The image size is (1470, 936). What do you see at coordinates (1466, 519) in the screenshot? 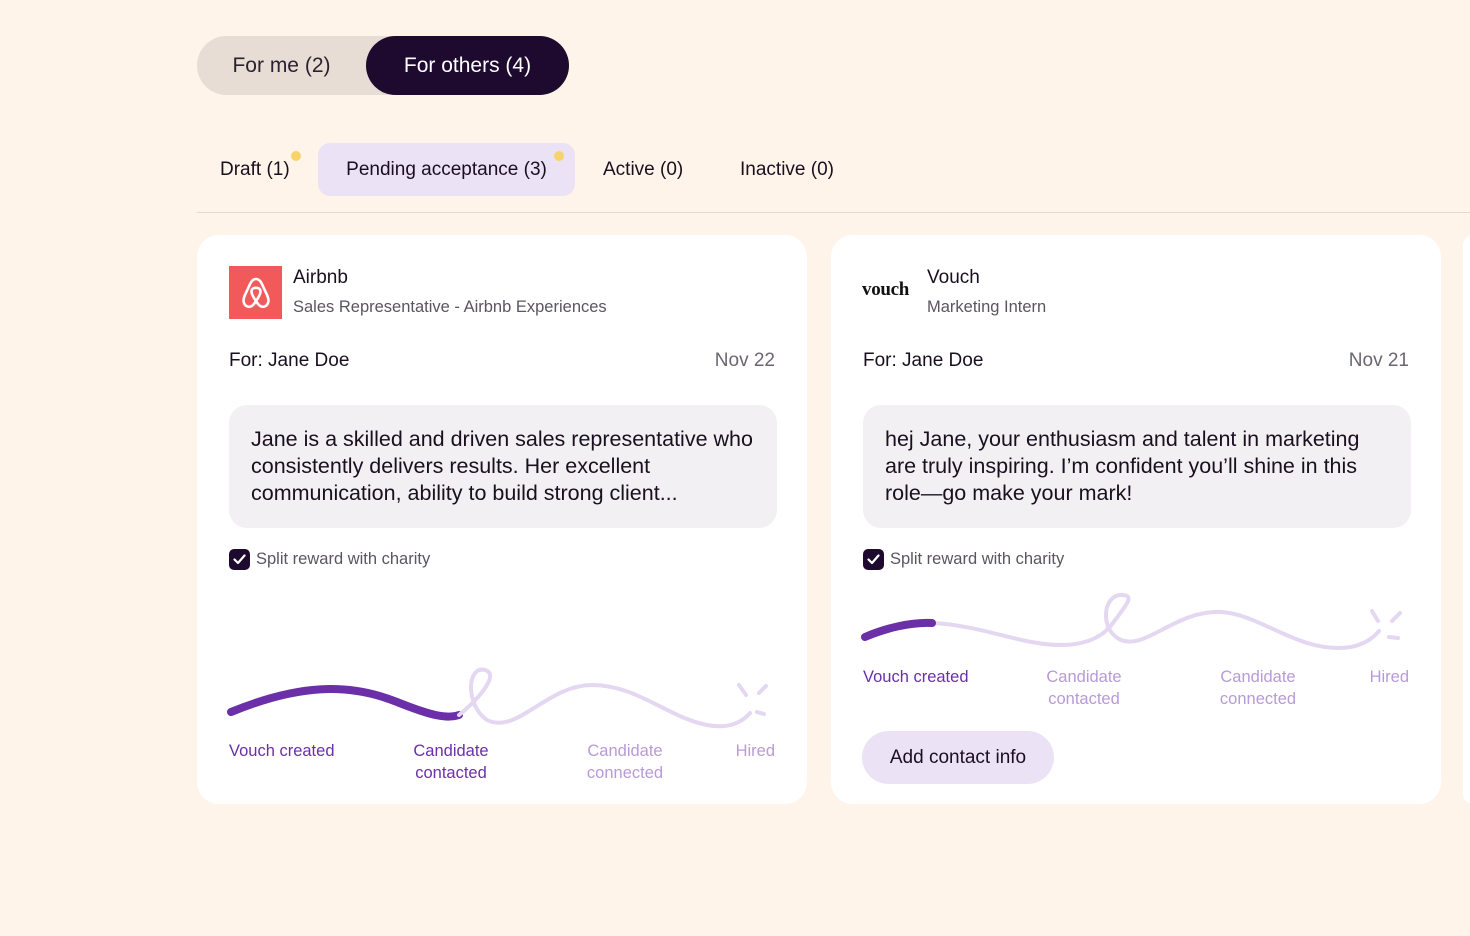
I see `vouch-card-partial` at bounding box center [1466, 519].